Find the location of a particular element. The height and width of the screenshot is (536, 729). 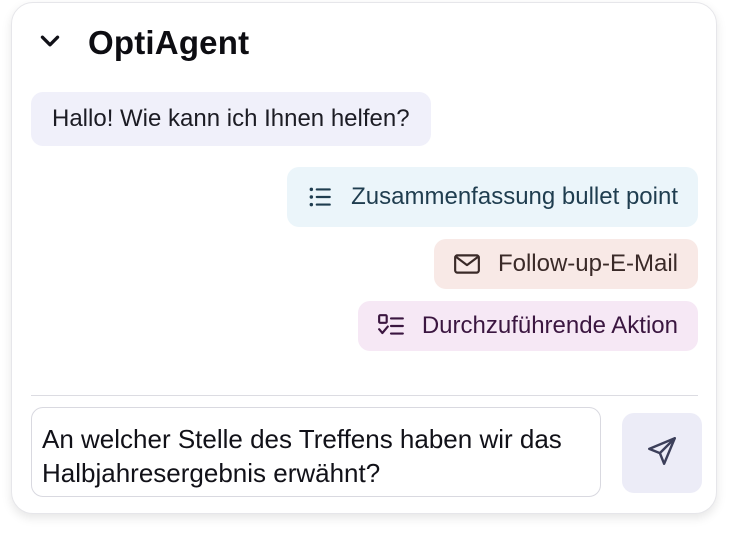

suggestion-email-button: Follow-up-E-Mail is located at coordinates (565, 264).